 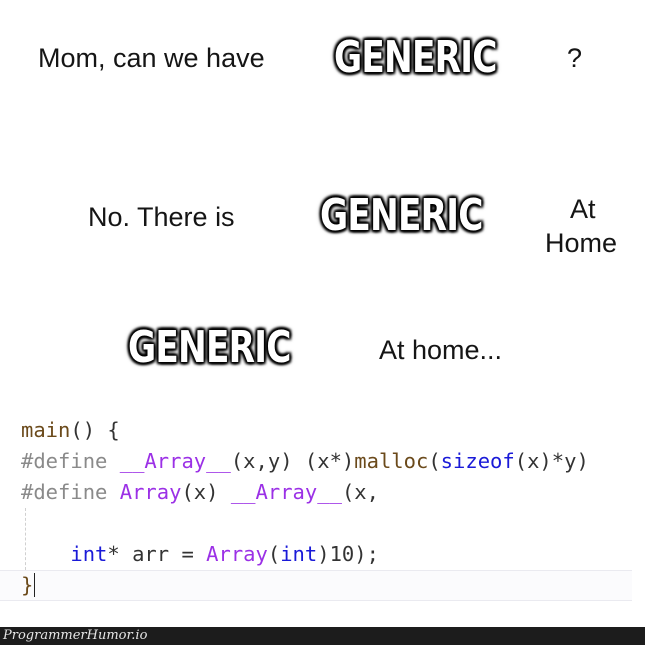 I want to click on code-line: int* arr = Array(int)10);, so click(x=322, y=554).